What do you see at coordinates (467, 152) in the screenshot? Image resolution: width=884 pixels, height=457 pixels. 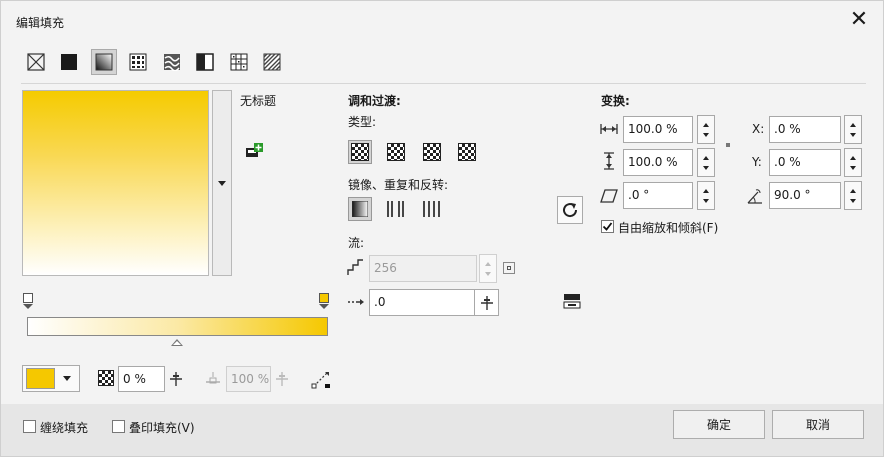 I see `rectangular-fill-button` at bounding box center [467, 152].